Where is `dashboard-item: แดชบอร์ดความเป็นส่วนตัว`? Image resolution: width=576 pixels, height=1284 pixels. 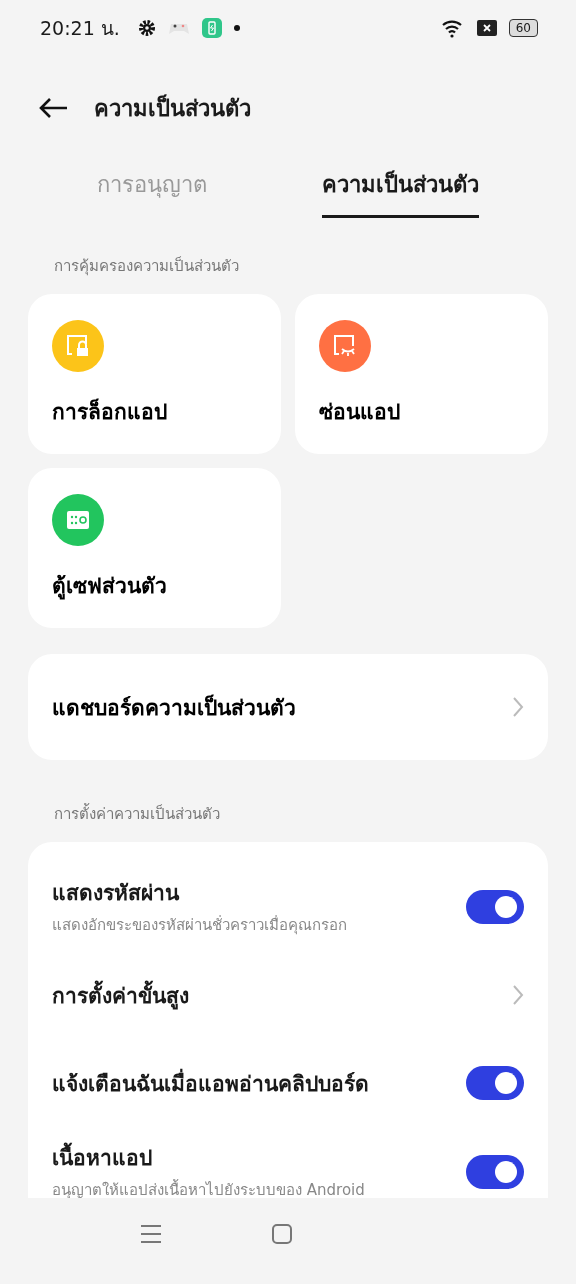 dashboard-item: แดชบอร์ดความเป็นส่วนตัว is located at coordinates (288, 707).